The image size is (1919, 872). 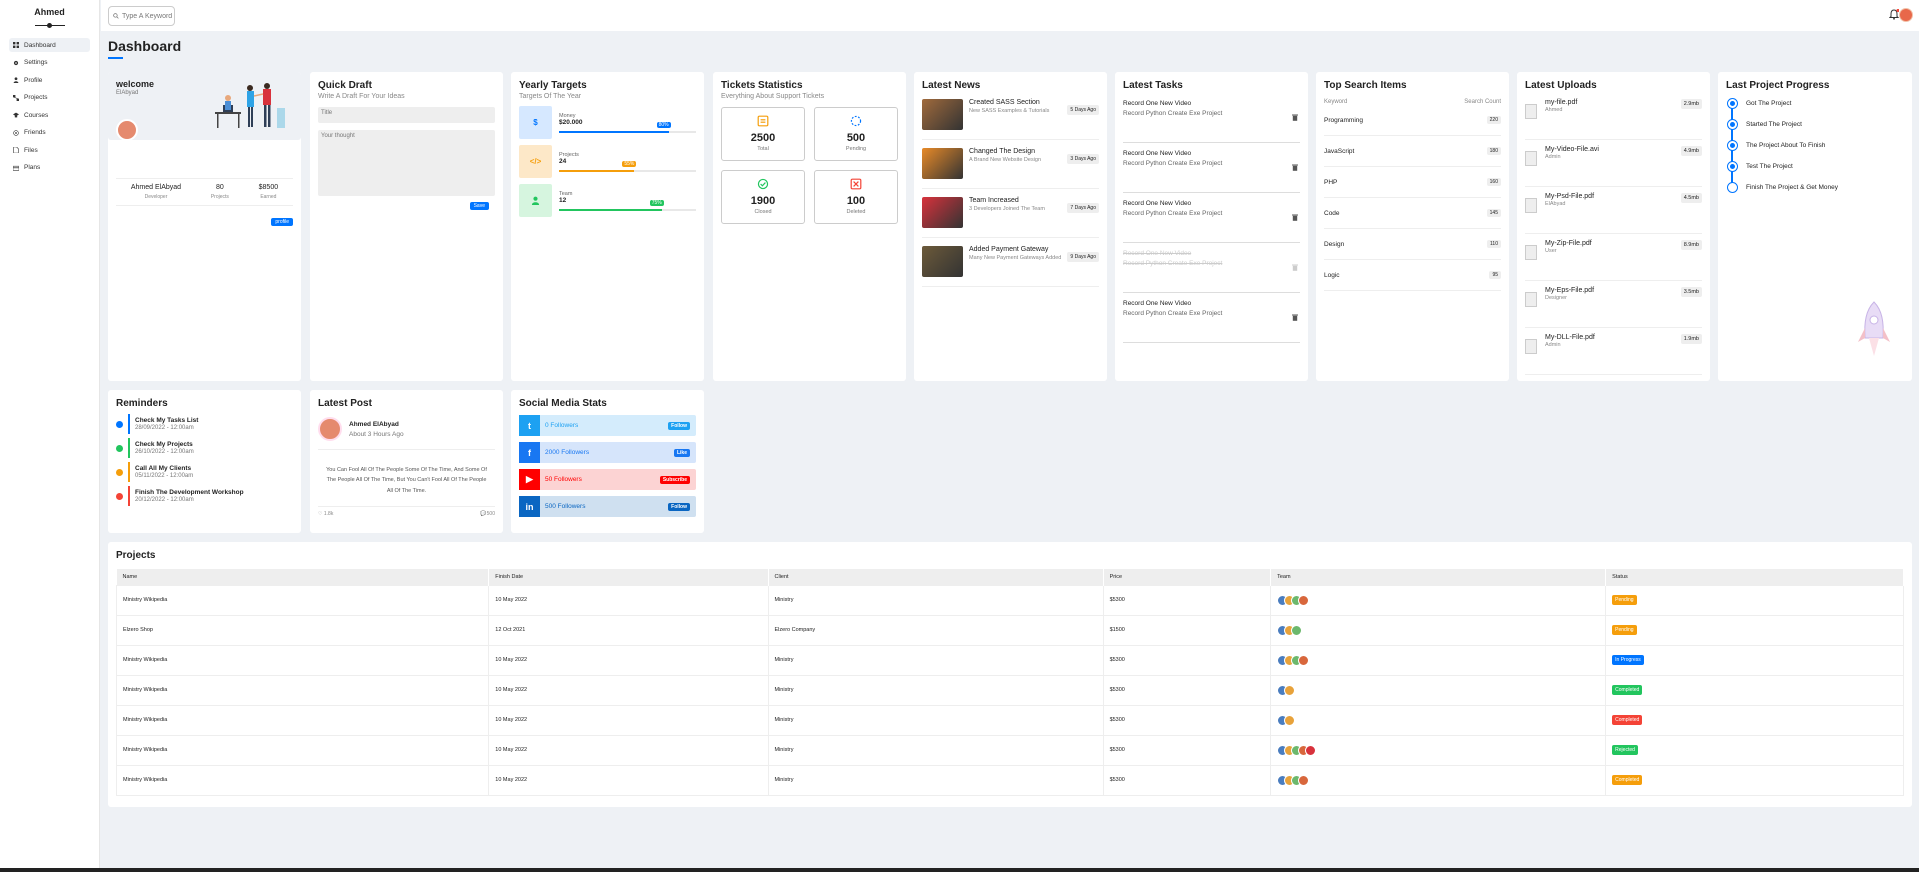 I want to click on column-header: Team, so click(x=1438, y=577).